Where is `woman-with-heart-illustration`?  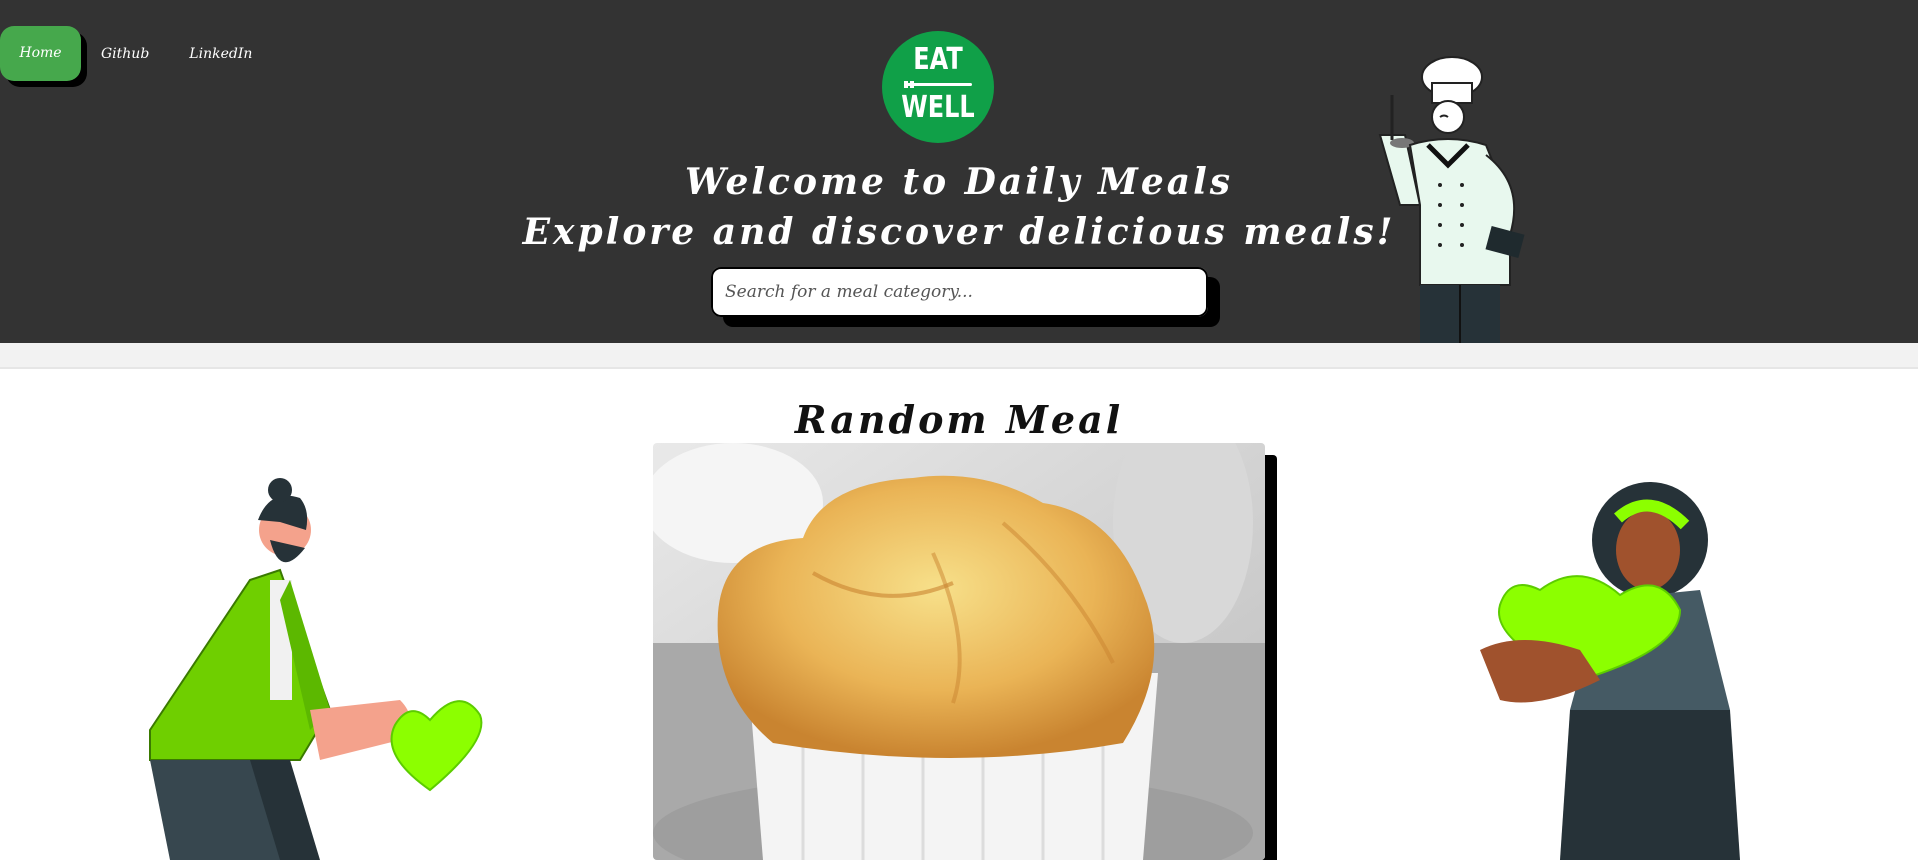 woman-with-heart-illustration is located at coordinates (1610, 671).